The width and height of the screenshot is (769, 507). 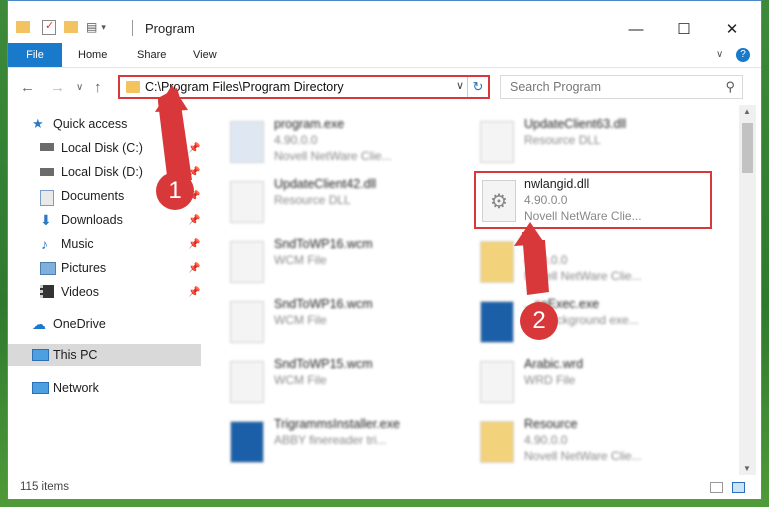 I want to click on arrow-2-head, so click(x=529, y=234).